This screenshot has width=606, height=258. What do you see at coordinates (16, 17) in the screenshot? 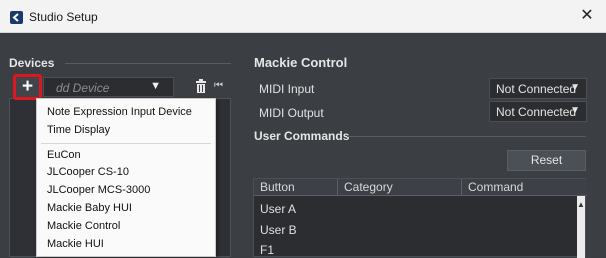
I see `app-icon` at bounding box center [16, 17].